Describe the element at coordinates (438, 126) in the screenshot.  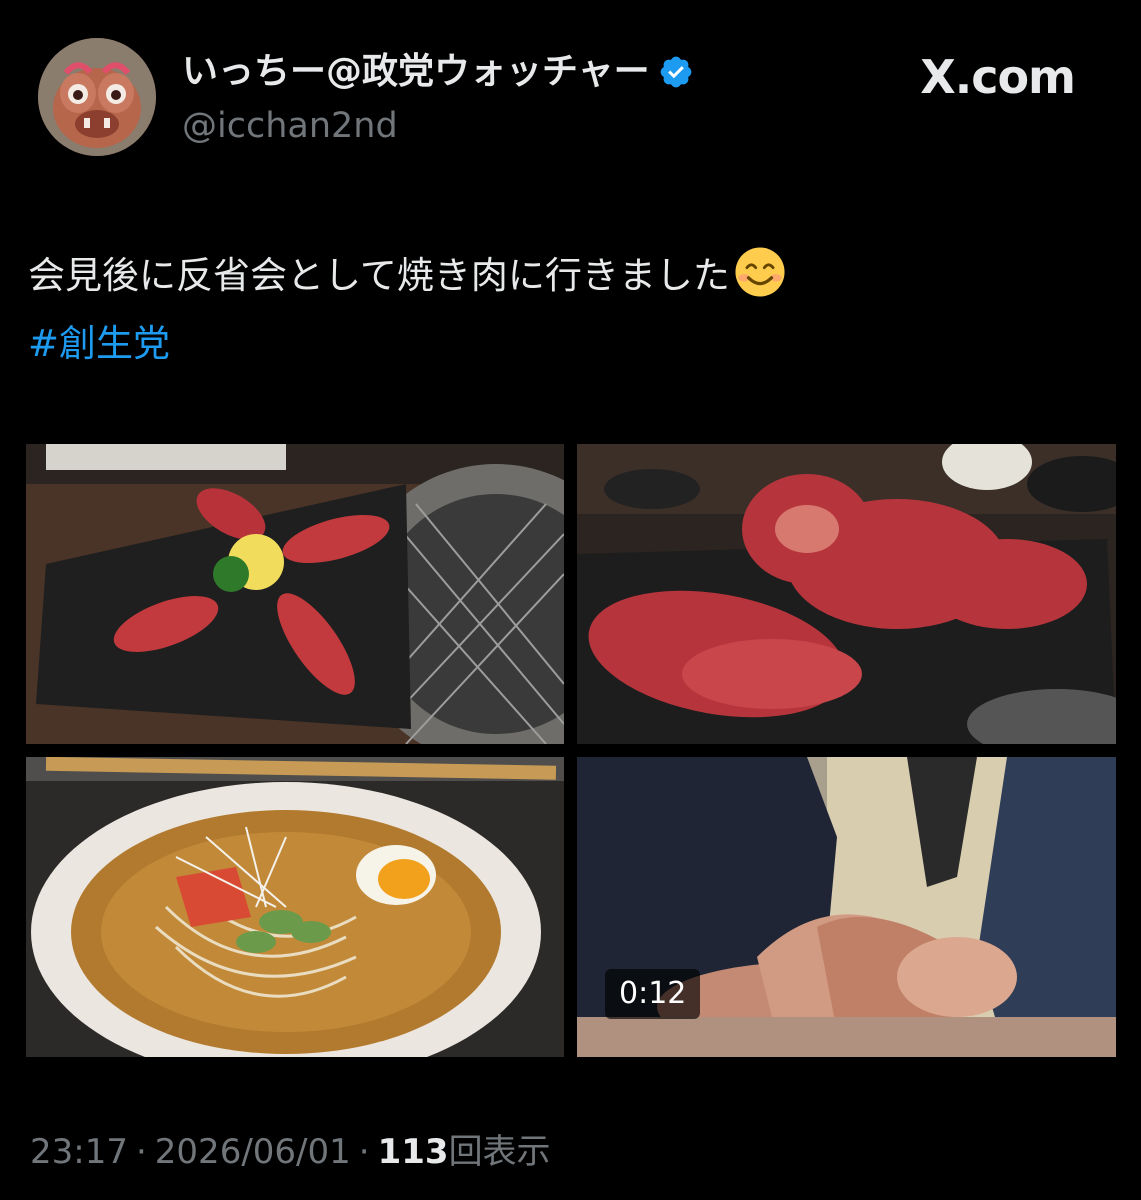
I see `user-handle: @icchan2nd` at that location.